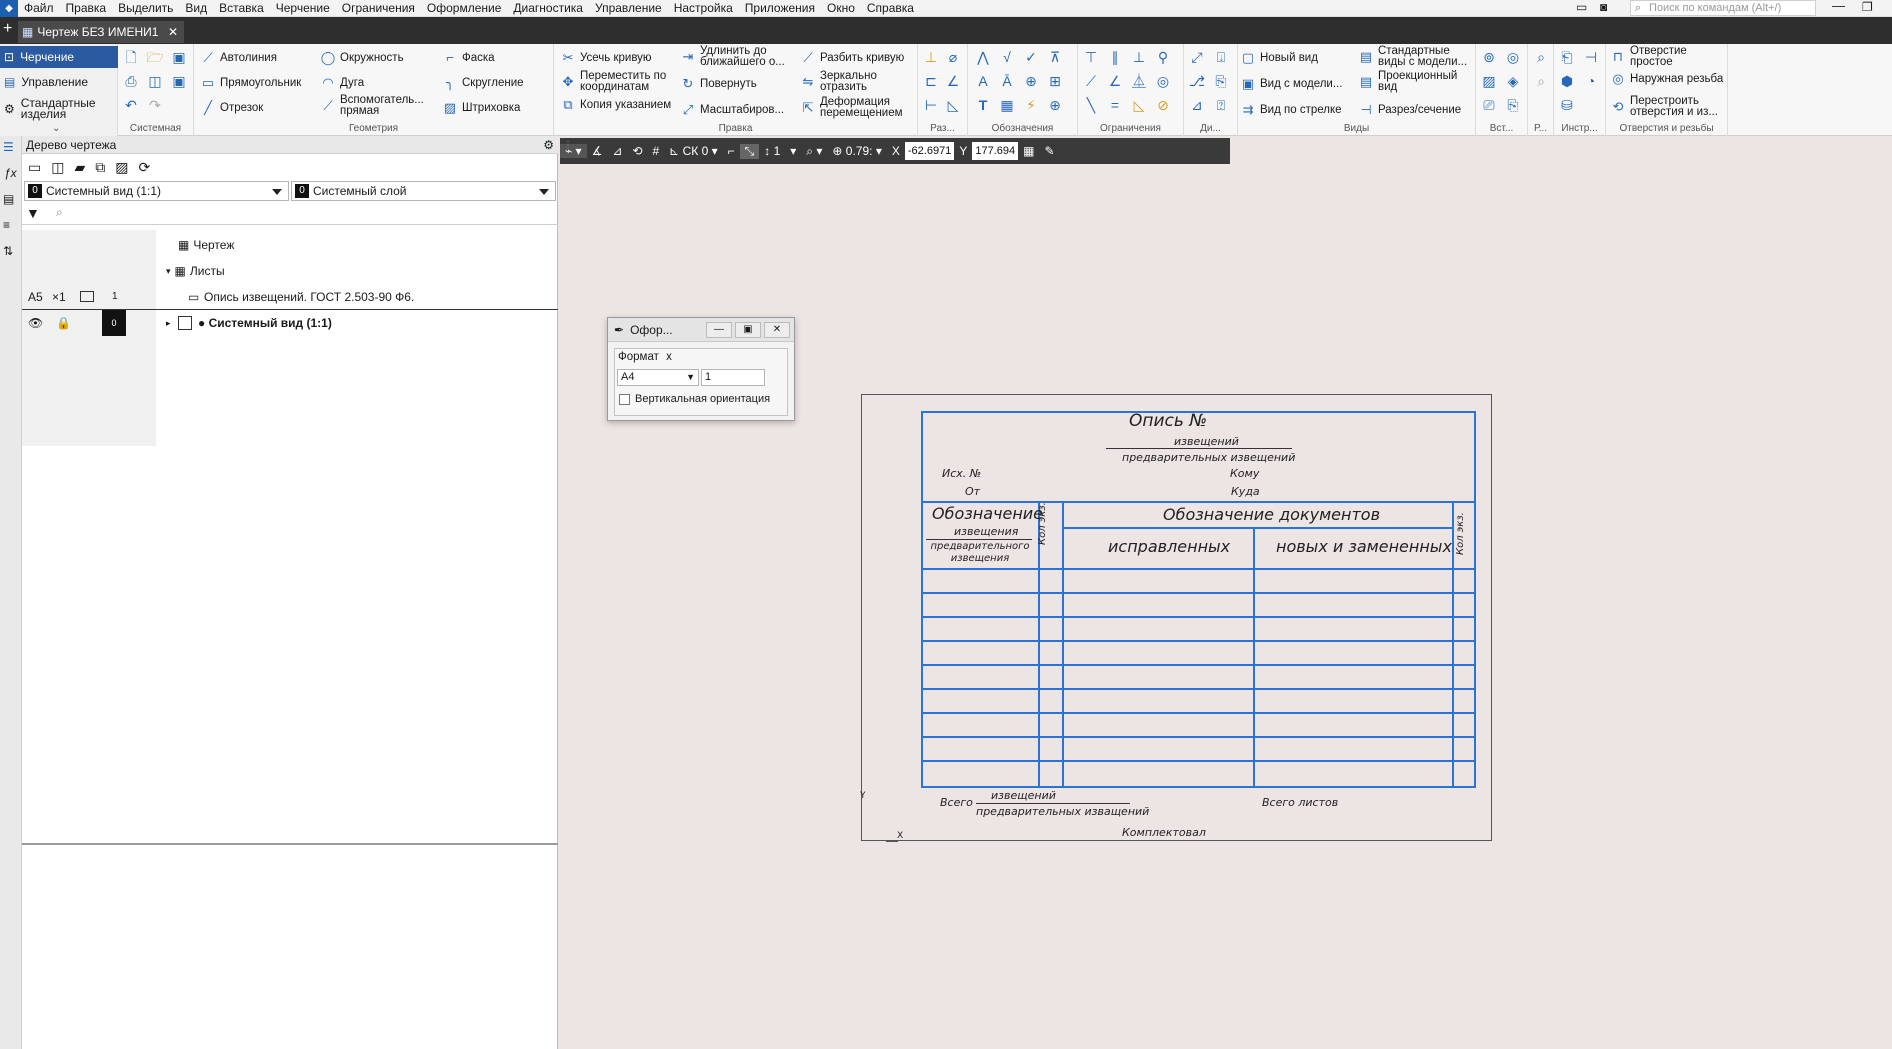 The width and height of the screenshot is (1892, 1049). Describe the element at coordinates (1489, 105) in the screenshot. I see `insert-d-icon: ⎚` at that location.